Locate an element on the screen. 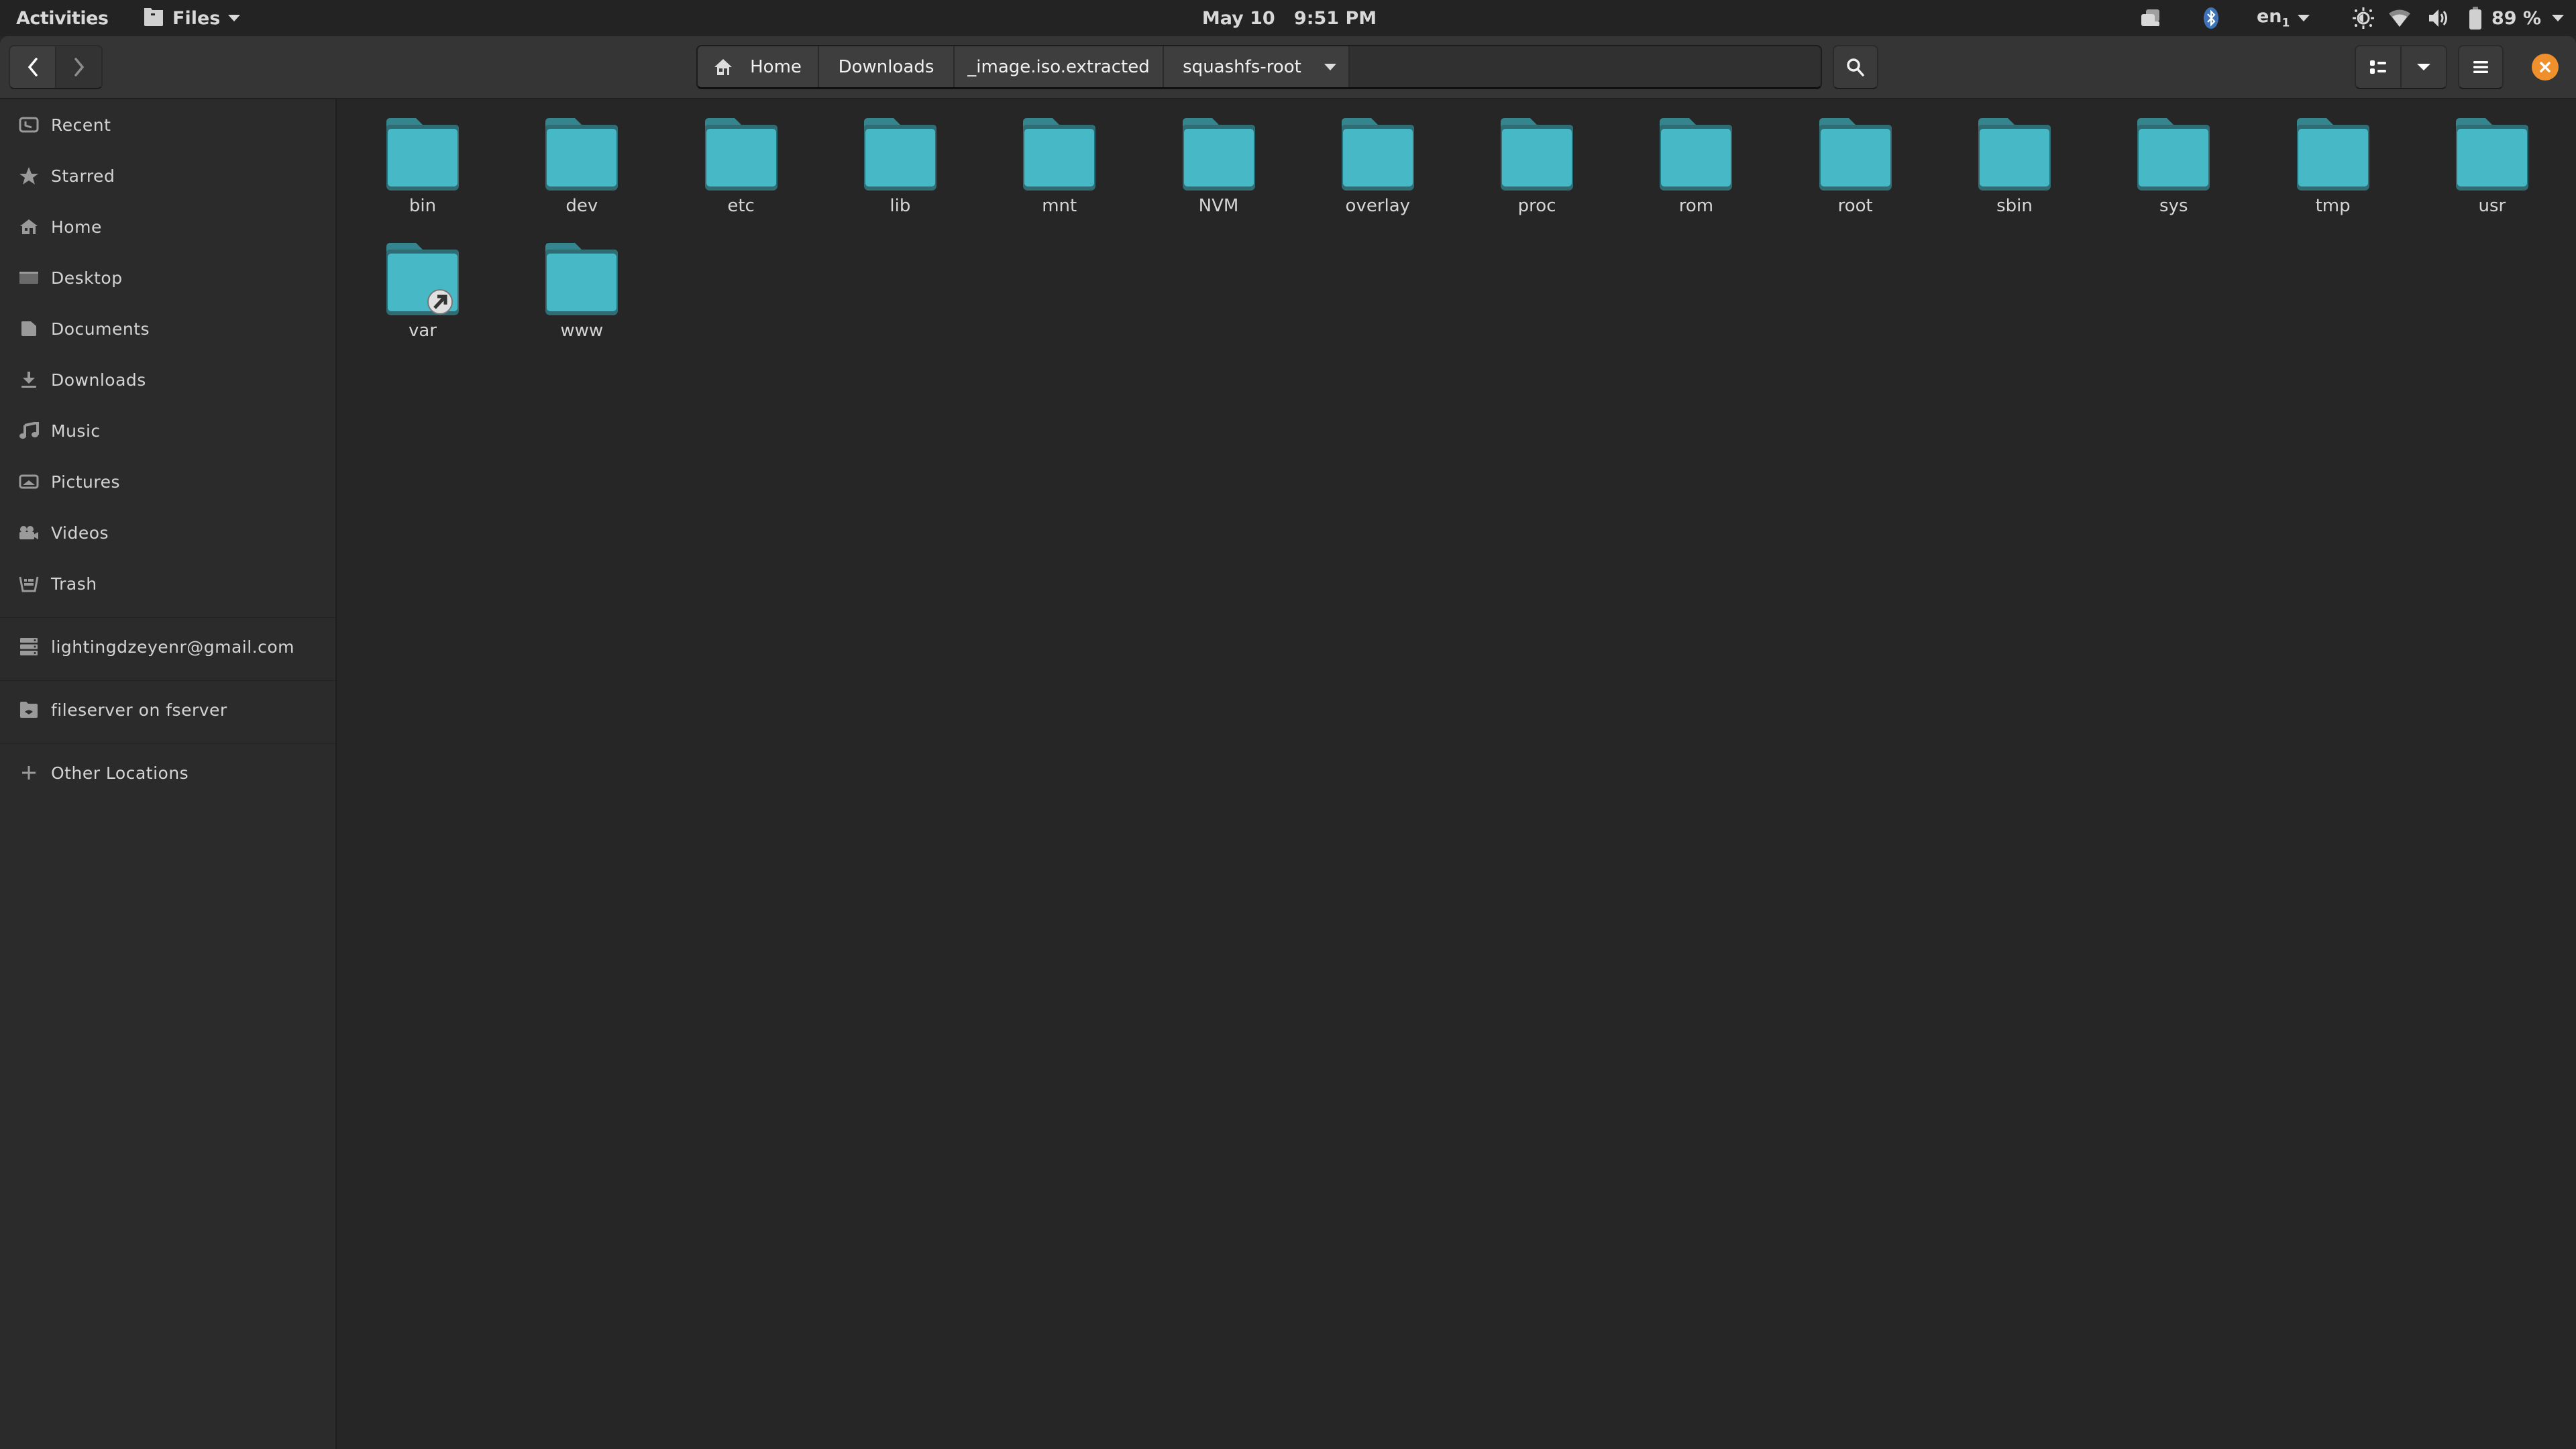 The height and width of the screenshot is (1449, 2576). picture-icon is located at coordinates (29, 482).